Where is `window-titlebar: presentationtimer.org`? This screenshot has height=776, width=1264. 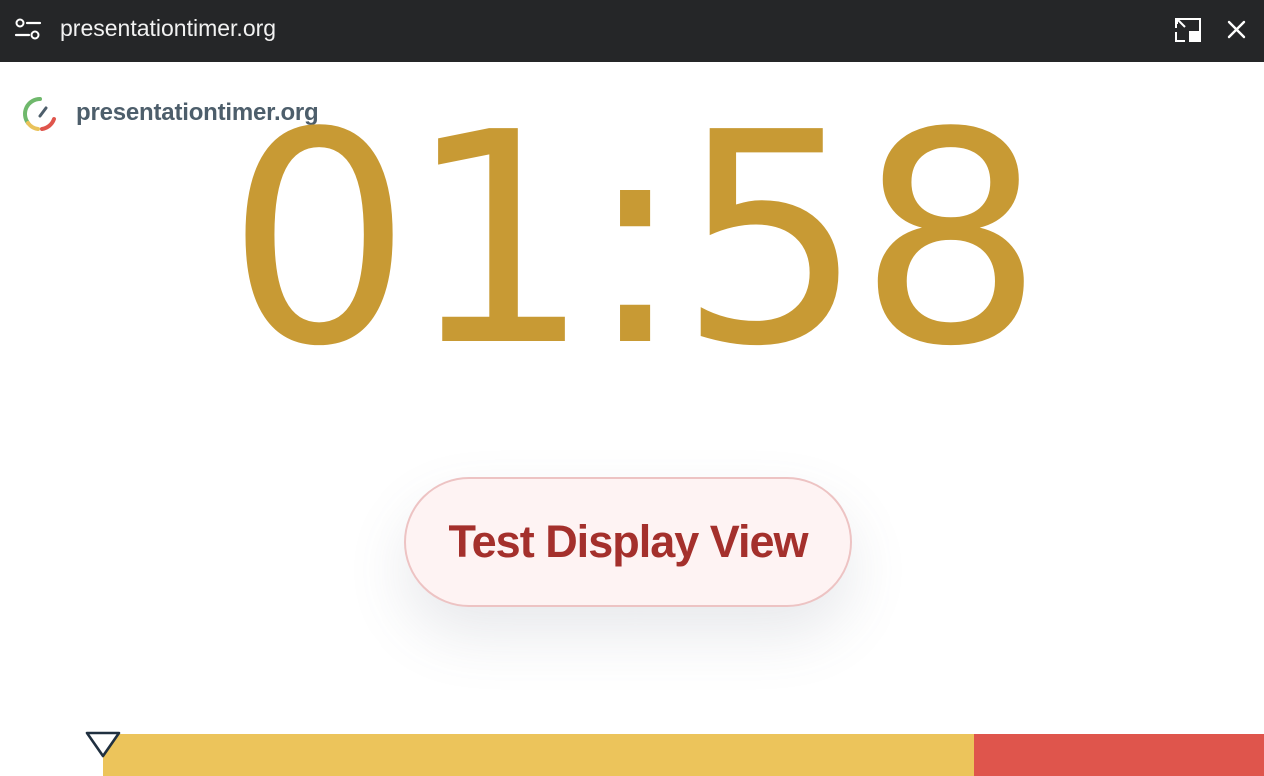
window-titlebar: presentationtimer.org is located at coordinates (632, 31).